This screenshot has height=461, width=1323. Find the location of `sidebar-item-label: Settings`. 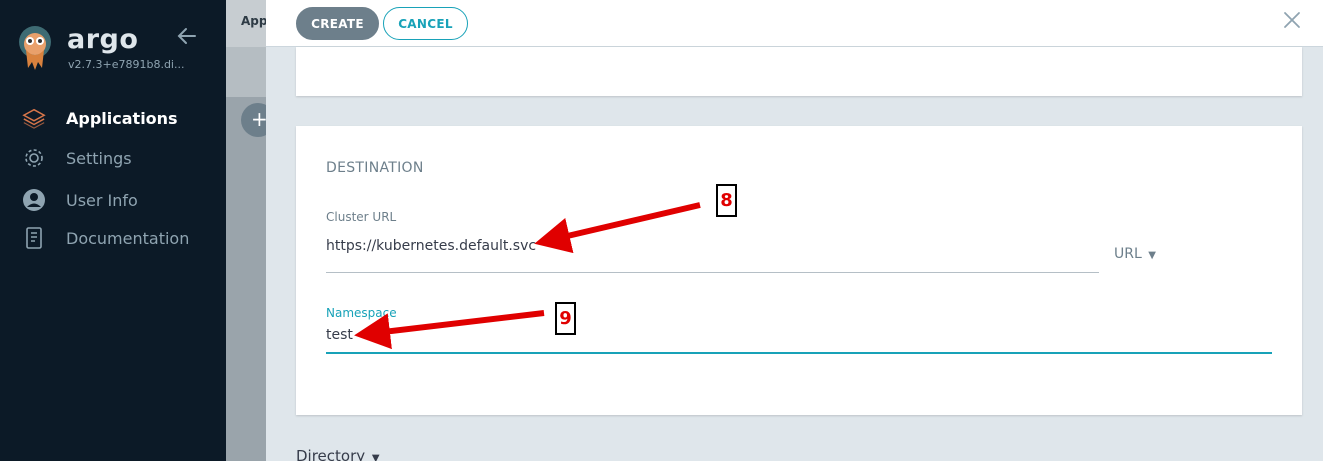

sidebar-item-label: Settings is located at coordinates (99, 158).